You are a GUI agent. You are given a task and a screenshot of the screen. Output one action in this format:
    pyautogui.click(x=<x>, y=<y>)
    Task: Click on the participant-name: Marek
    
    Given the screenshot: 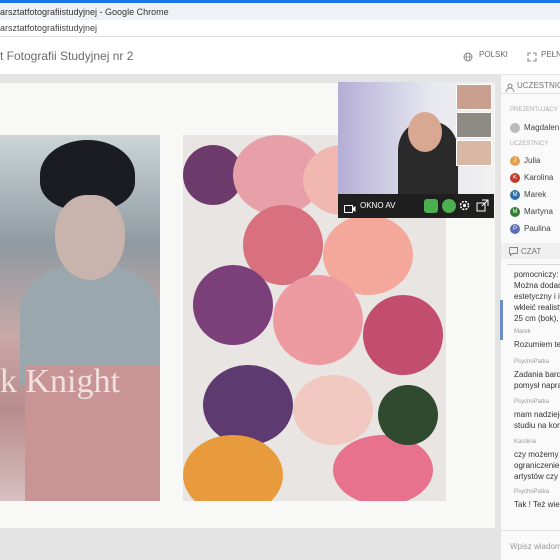 What is the action you would take?
    pyautogui.click(x=535, y=195)
    